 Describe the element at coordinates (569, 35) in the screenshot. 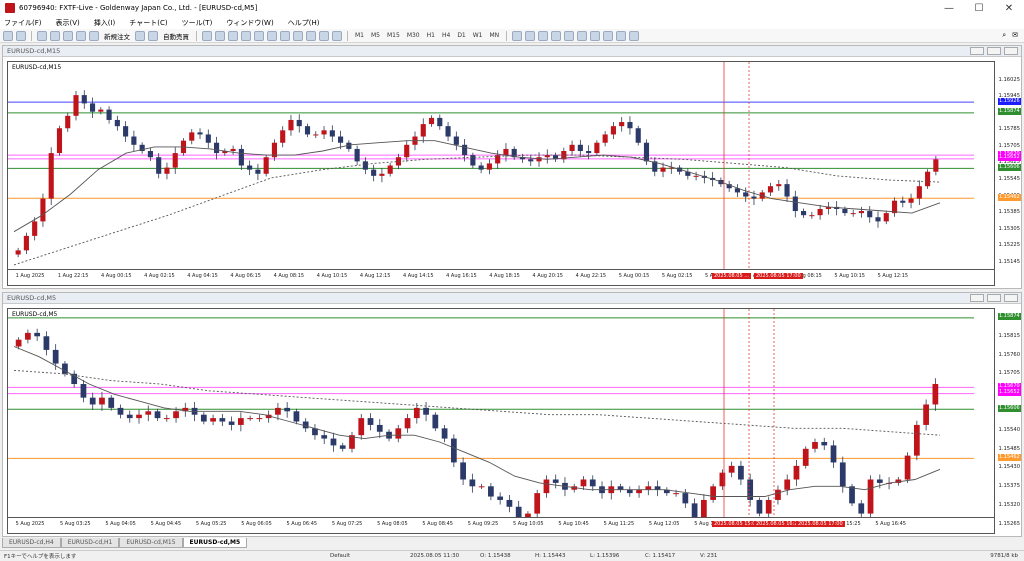

I see `trendline-icon` at that location.